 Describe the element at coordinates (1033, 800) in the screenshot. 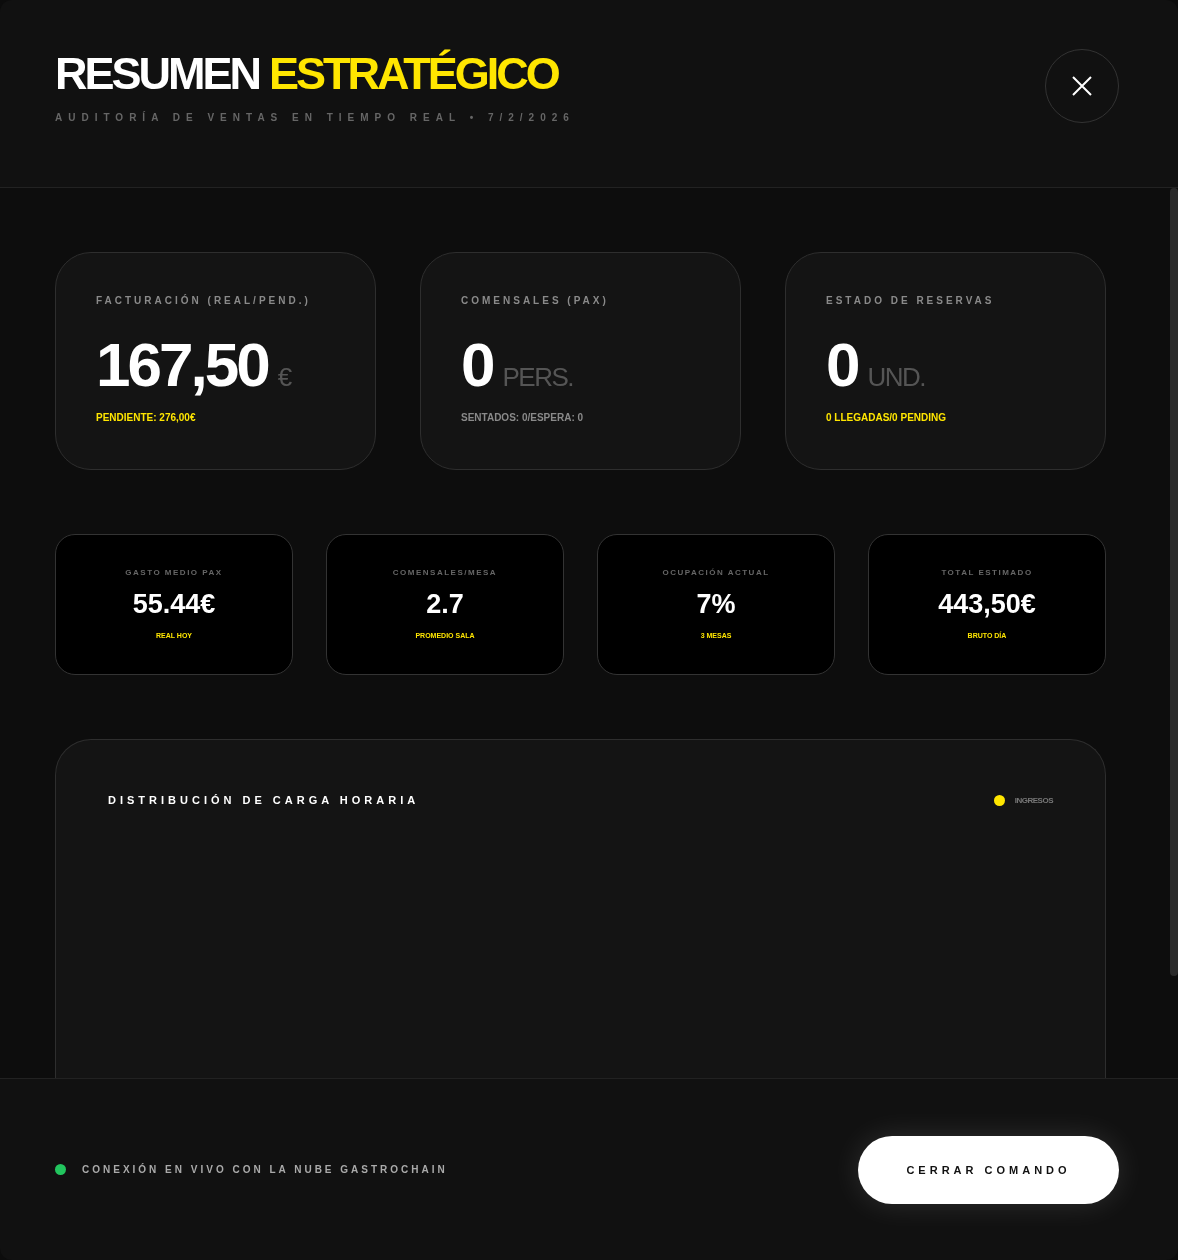

I see `legend-label: INGRESOS` at that location.